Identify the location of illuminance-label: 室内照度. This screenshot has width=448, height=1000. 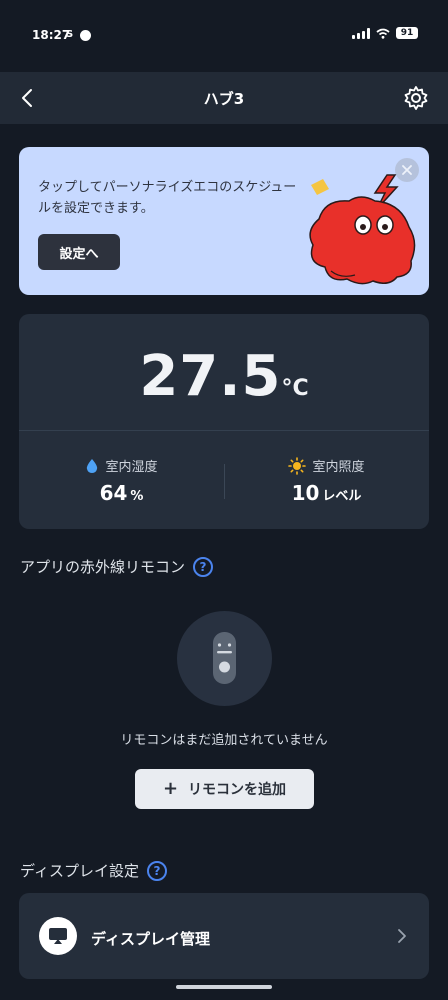
(338, 467).